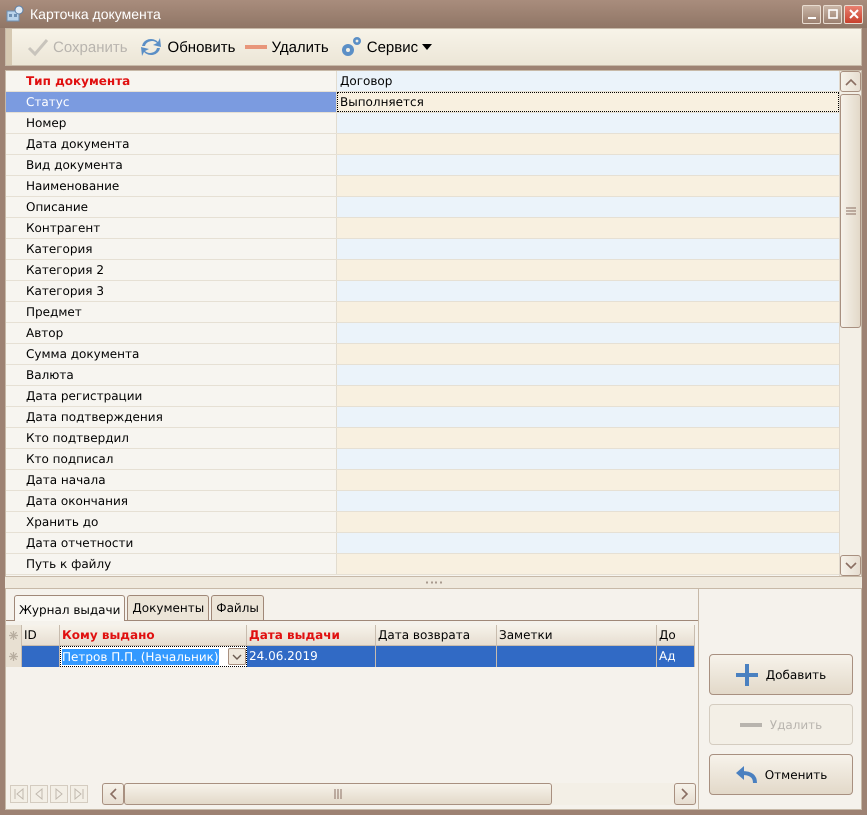  Describe the element at coordinates (588, 81) in the screenshot. I see `property-value: Договор` at that location.